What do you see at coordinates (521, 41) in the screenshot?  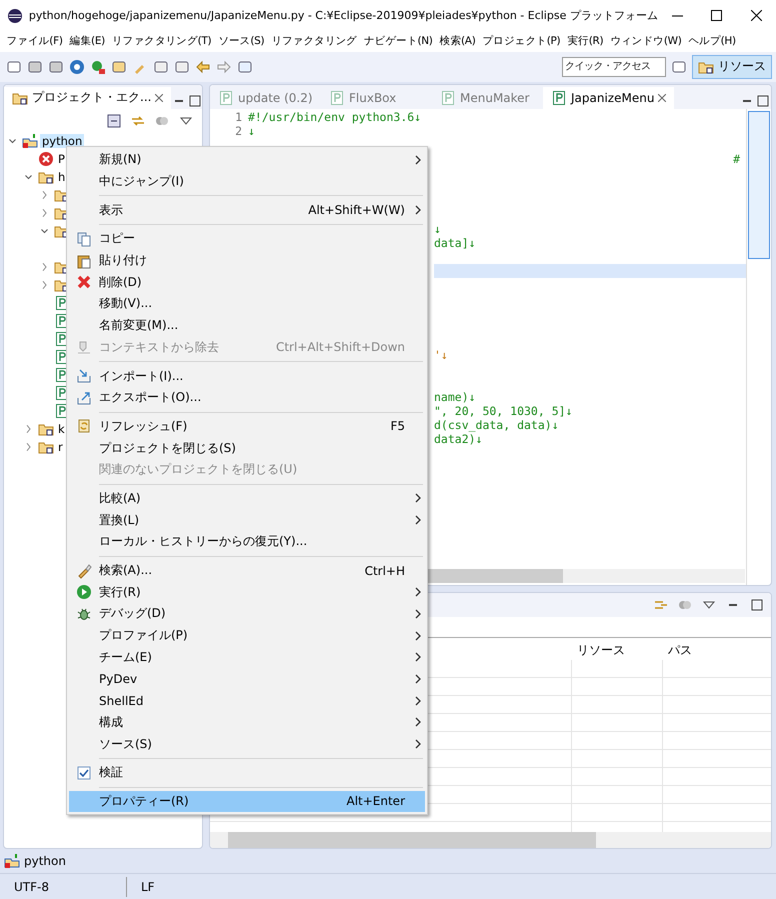 I see `menu-item: プロジェクト(P)` at bounding box center [521, 41].